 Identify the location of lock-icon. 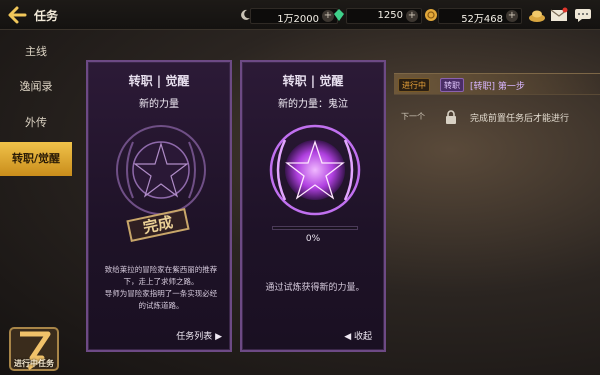
(451, 117).